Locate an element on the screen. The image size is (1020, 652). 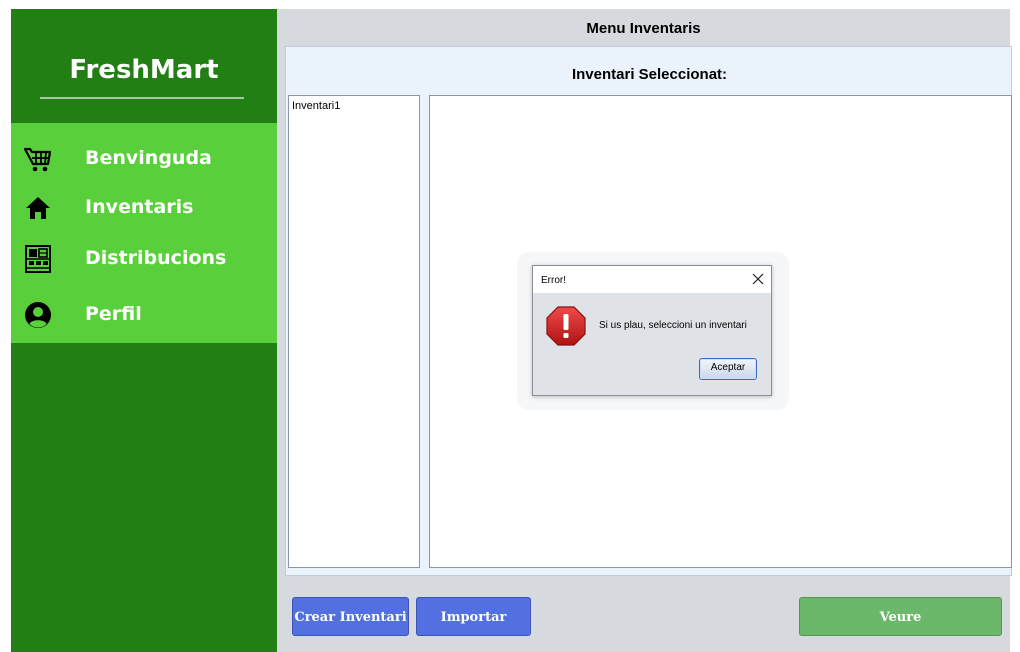
view-button: Veure is located at coordinates (900, 616).